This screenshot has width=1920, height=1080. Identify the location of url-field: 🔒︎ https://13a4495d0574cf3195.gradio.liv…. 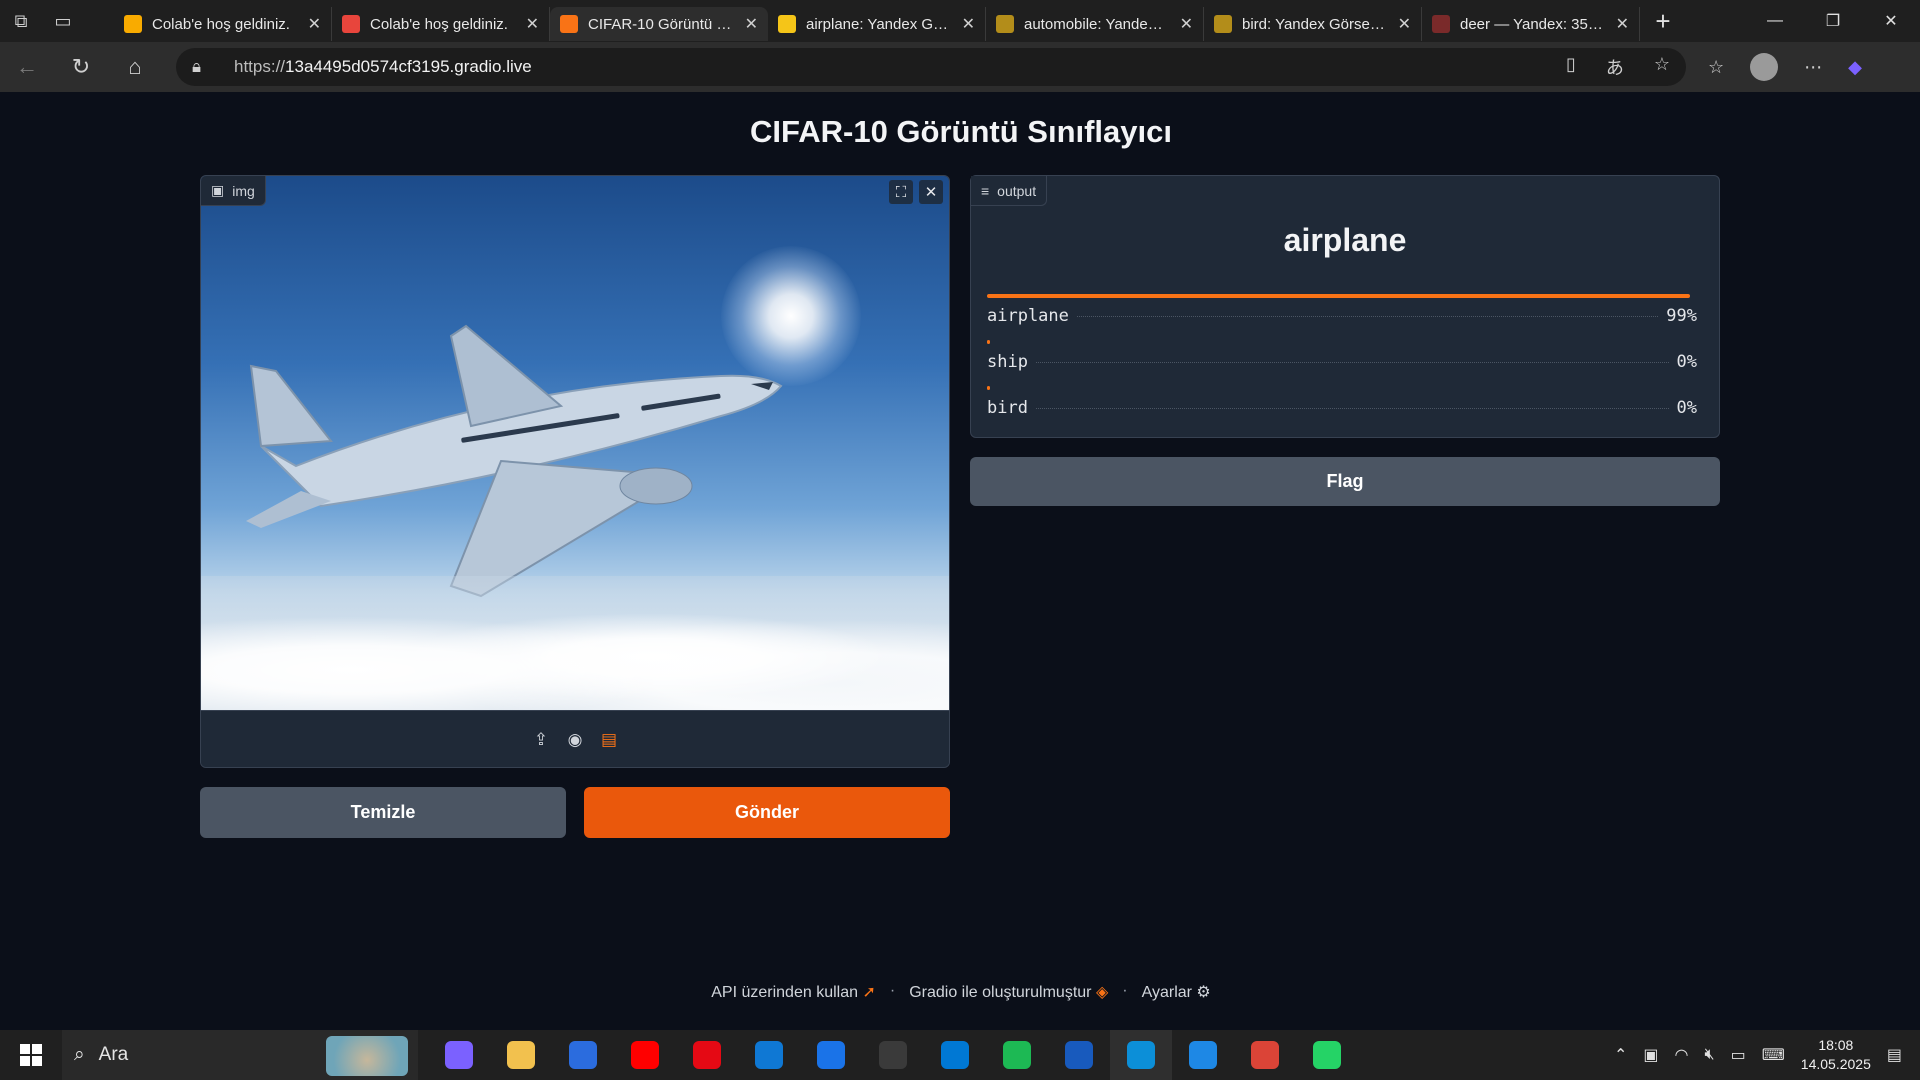
(931, 67).